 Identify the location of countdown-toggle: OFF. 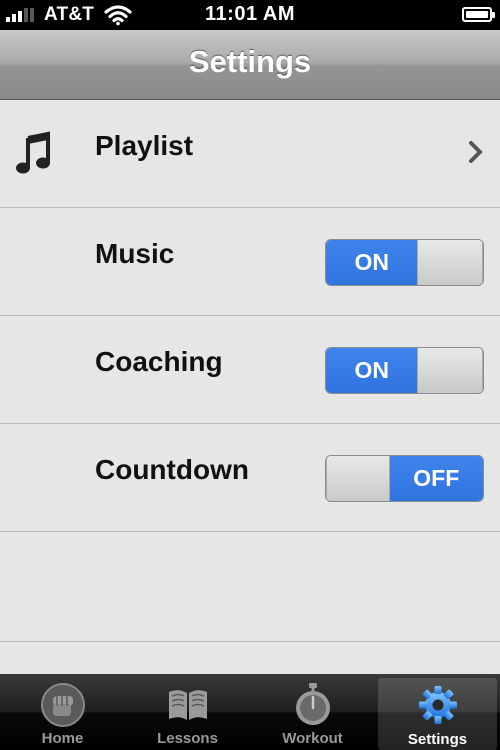
(404, 478).